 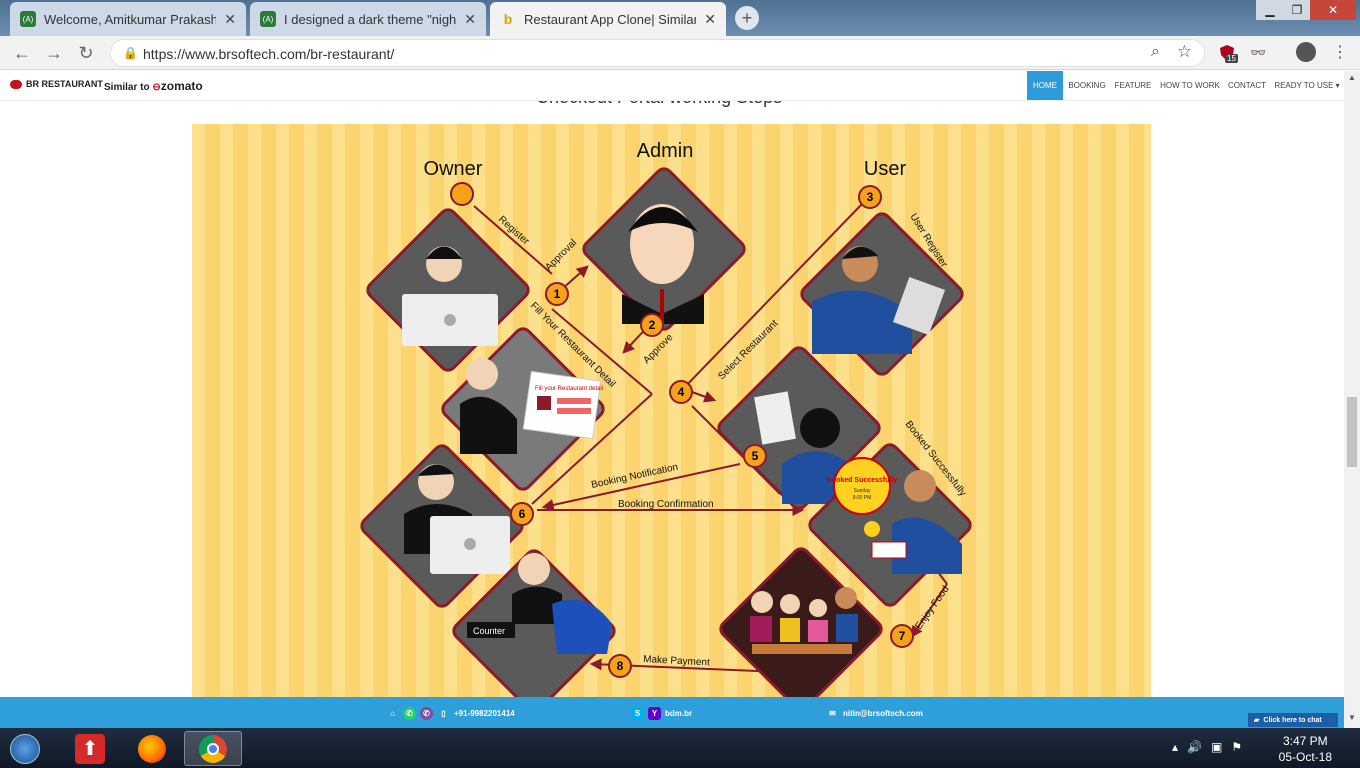 I want to click on start-button, so click(x=25, y=748).